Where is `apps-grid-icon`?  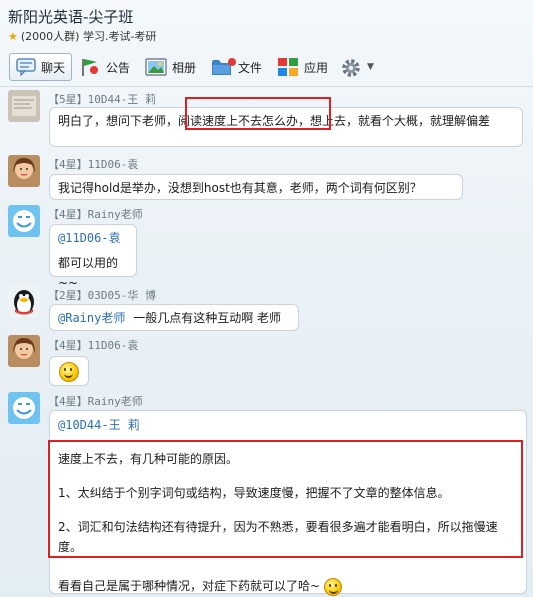
apps-grid-icon is located at coordinates (288, 67).